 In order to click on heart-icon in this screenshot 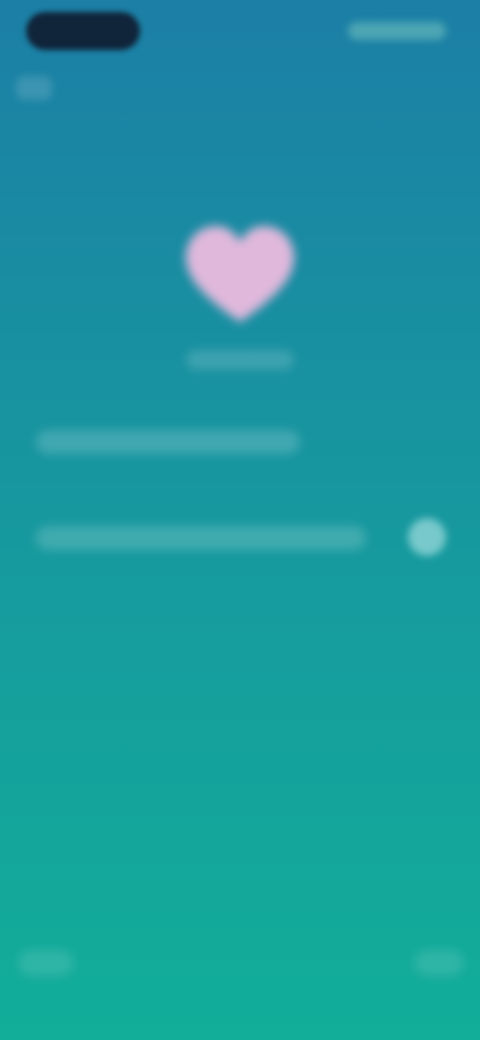, I will do `click(240, 276)`.